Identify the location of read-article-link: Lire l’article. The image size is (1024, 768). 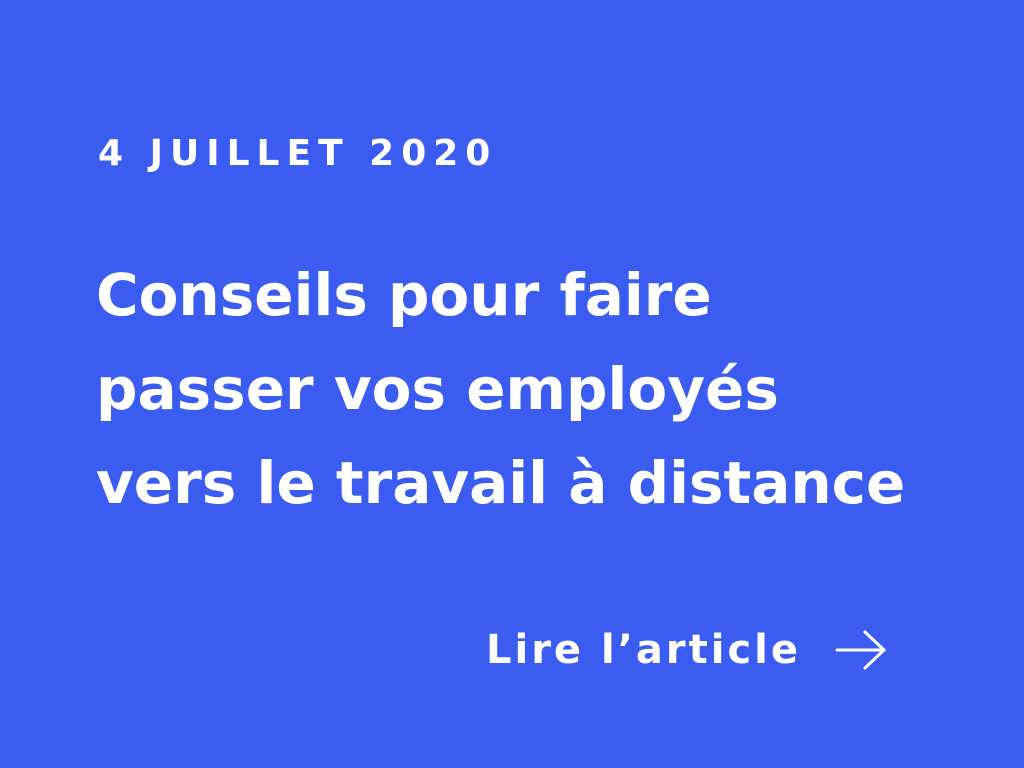
(687, 650).